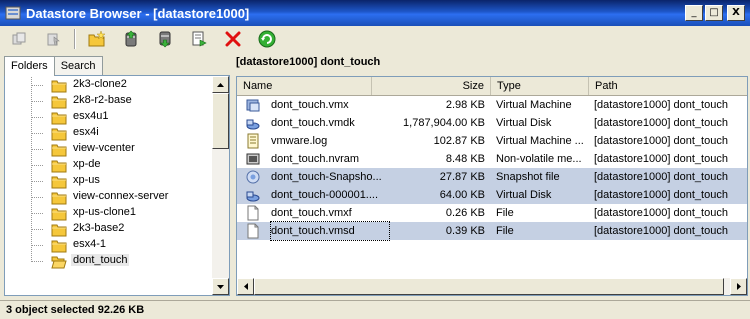  I want to click on new-folder-button, so click(97, 39).